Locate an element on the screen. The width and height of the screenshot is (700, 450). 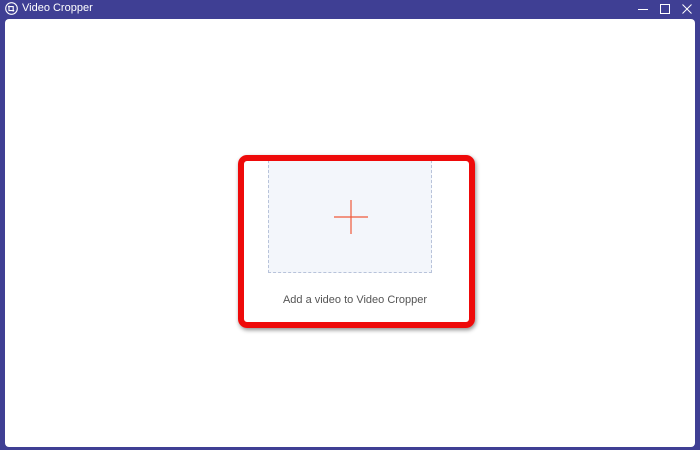
close-button is located at coordinates (687, 8).